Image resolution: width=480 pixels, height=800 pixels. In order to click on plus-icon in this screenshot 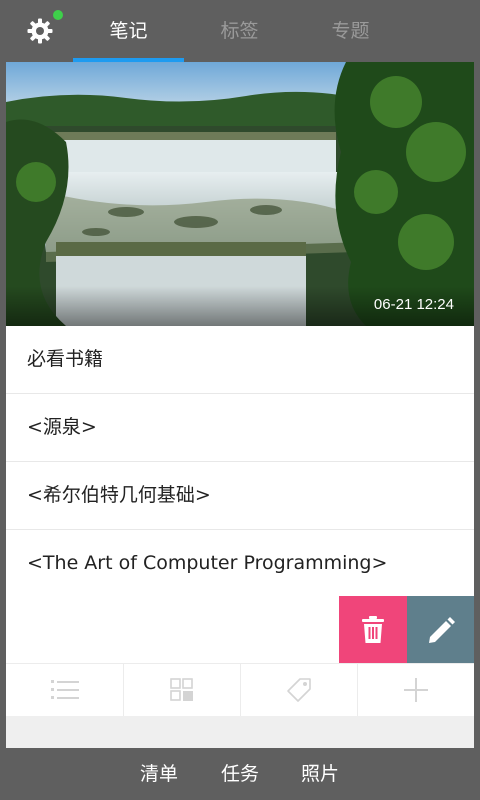, I will do `click(415, 690)`.